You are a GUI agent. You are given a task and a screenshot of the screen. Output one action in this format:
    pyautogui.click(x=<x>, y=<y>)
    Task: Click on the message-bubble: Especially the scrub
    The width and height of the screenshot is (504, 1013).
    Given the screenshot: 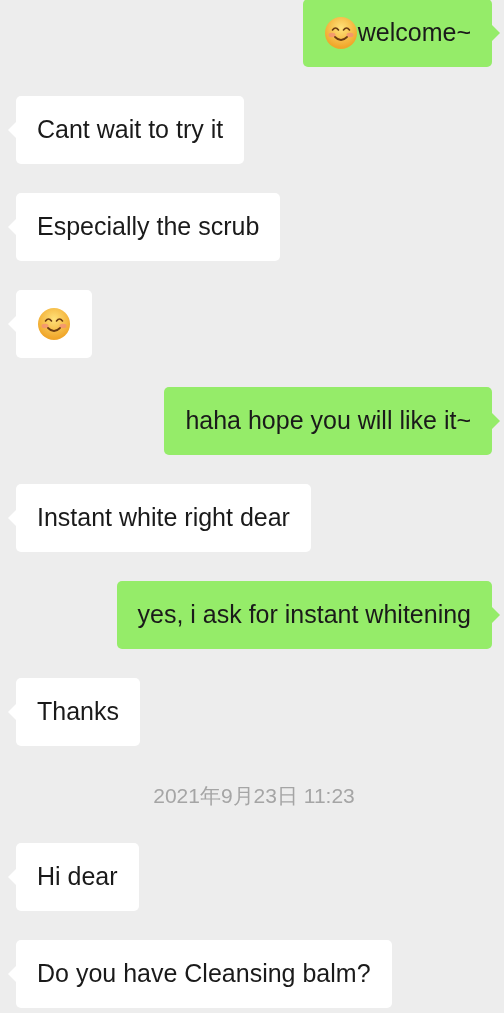 What is the action you would take?
    pyautogui.click(x=144, y=227)
    